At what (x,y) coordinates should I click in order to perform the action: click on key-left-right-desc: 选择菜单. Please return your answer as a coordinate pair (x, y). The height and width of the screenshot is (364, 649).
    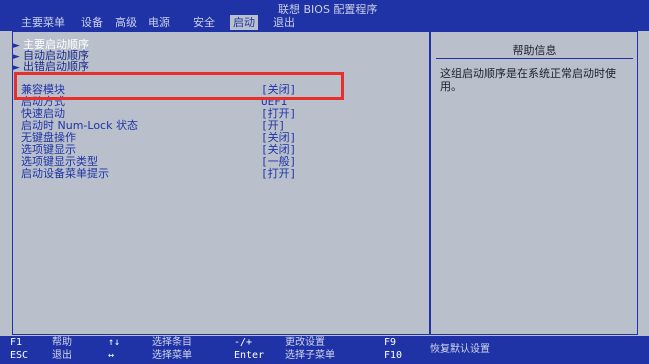
    Looking at the image, I should click on (172, 355).